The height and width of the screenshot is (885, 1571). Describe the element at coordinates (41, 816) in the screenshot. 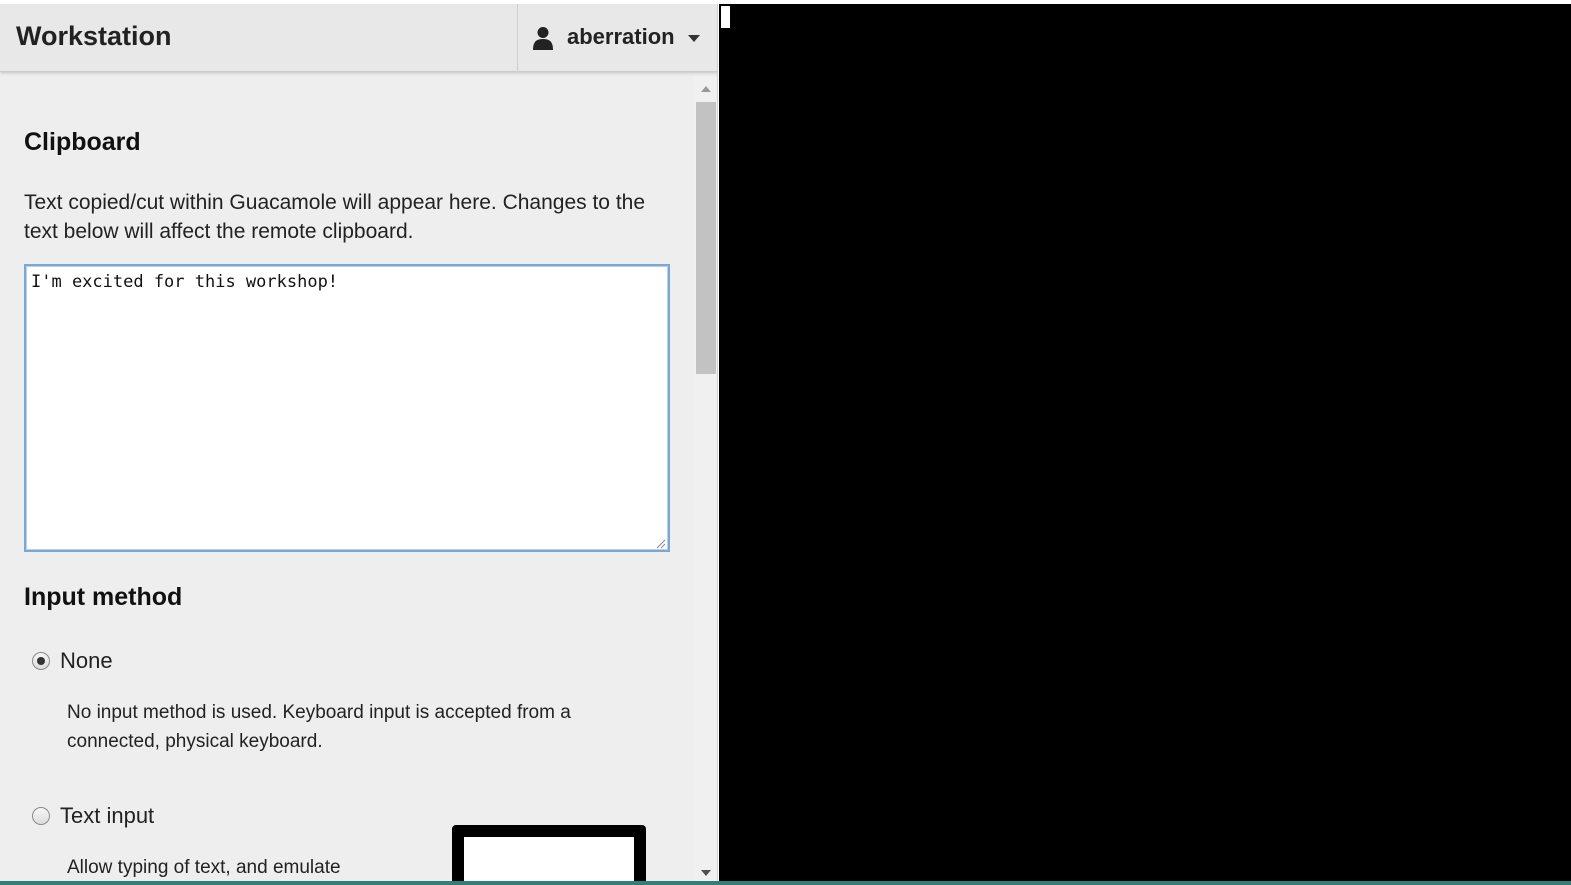

I see `input-method-text-radio` at that location.